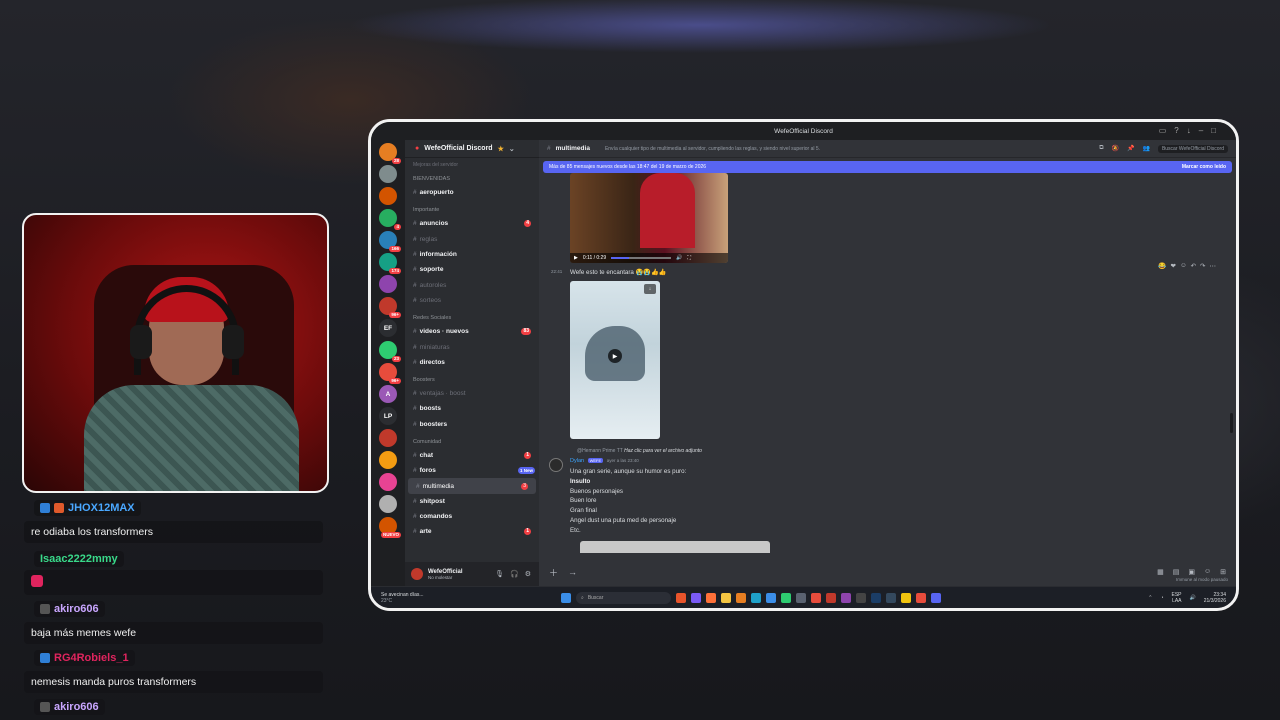 The width and height of the screenshot is (1280, 720). Describe the element at coordinates (421, 598) in the screenshot. I see `weather-widget: Se avecinan días... 23°C` at that location.